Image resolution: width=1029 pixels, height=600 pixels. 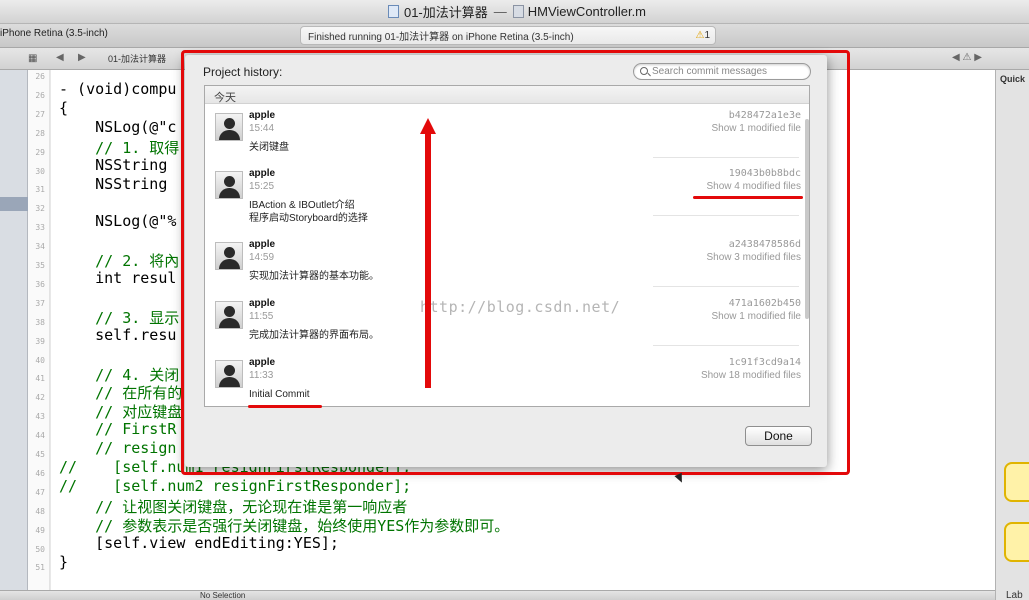 I want to click on line-number: 36, so click(x=40, y=284).